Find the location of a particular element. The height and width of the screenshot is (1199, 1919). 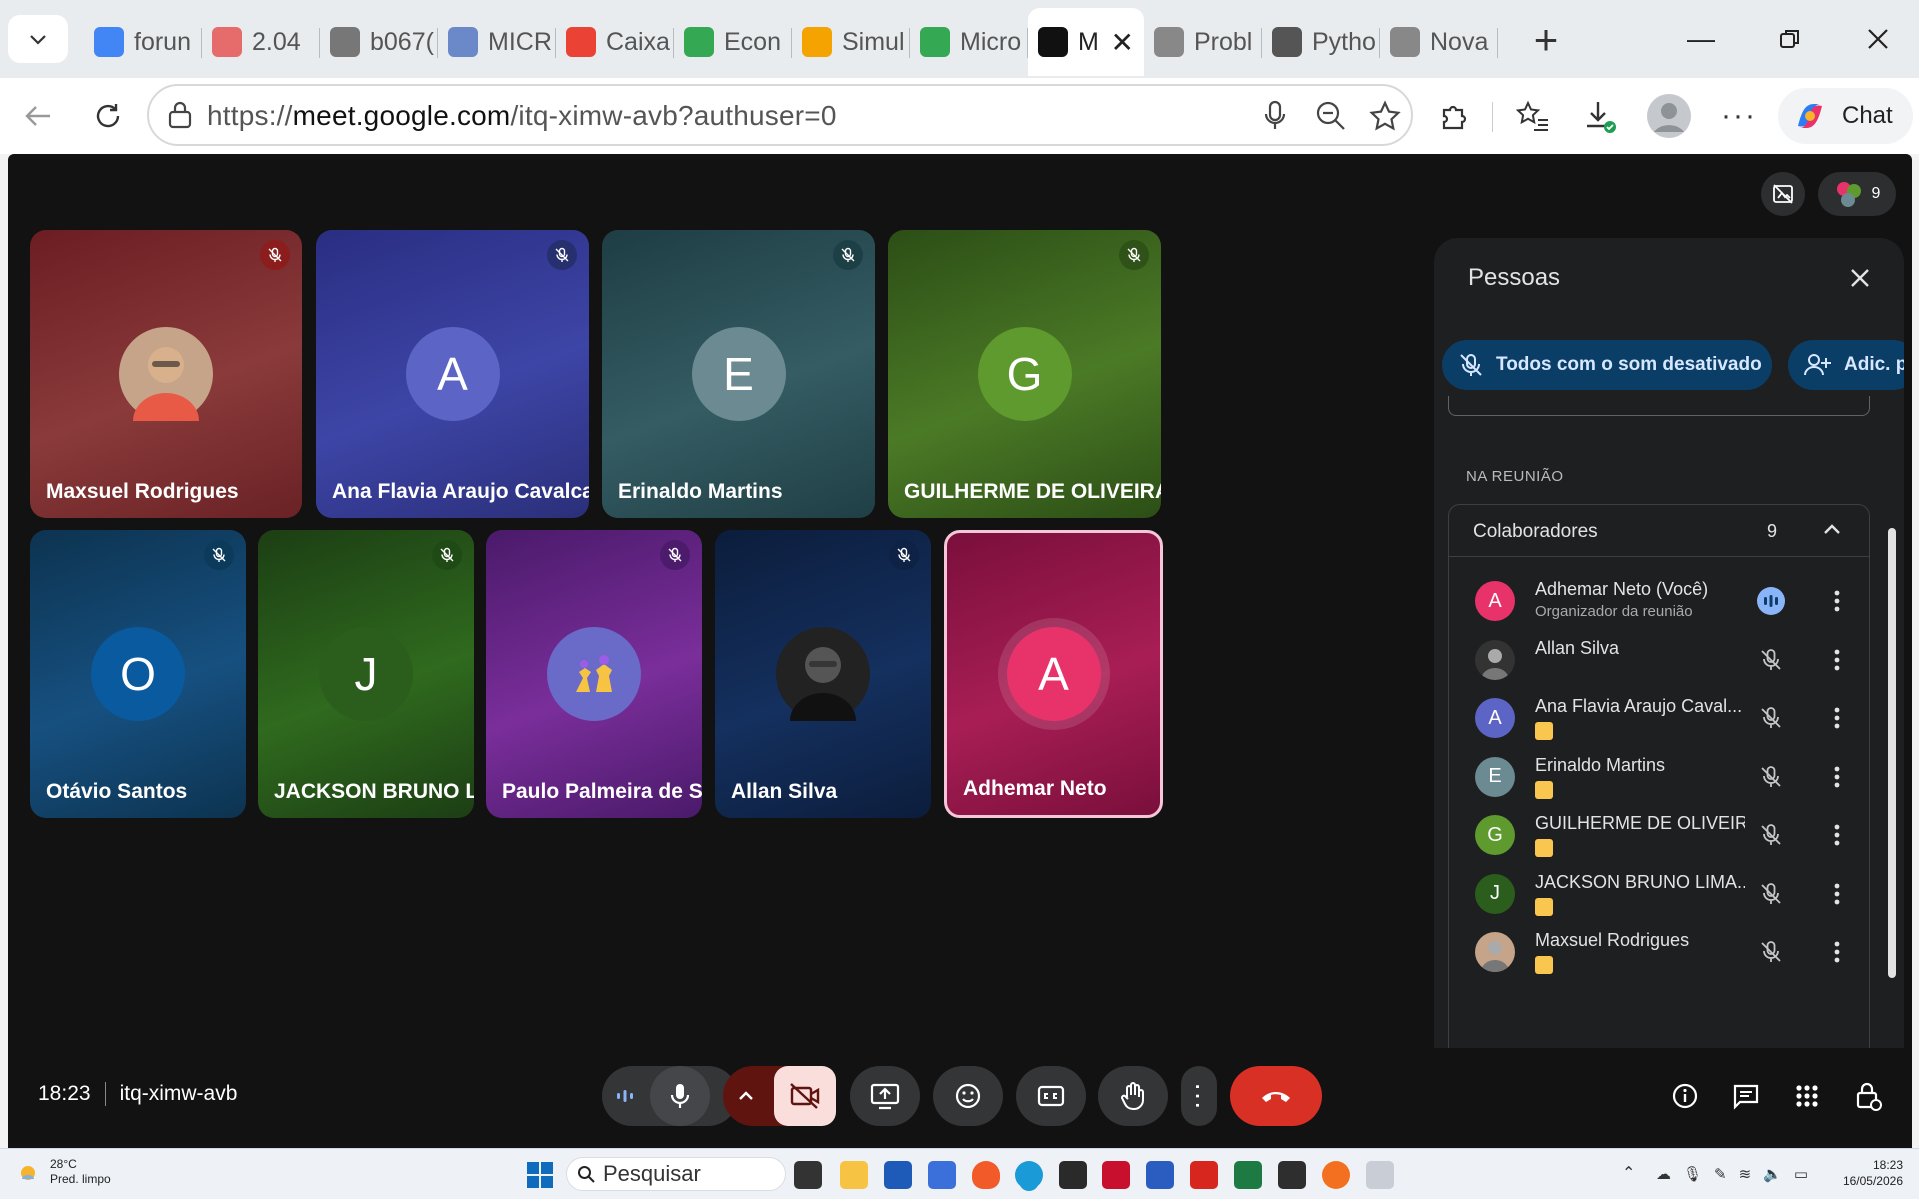

participant-tile: A Adhemar Neto is located at coordinates (1053, 674).